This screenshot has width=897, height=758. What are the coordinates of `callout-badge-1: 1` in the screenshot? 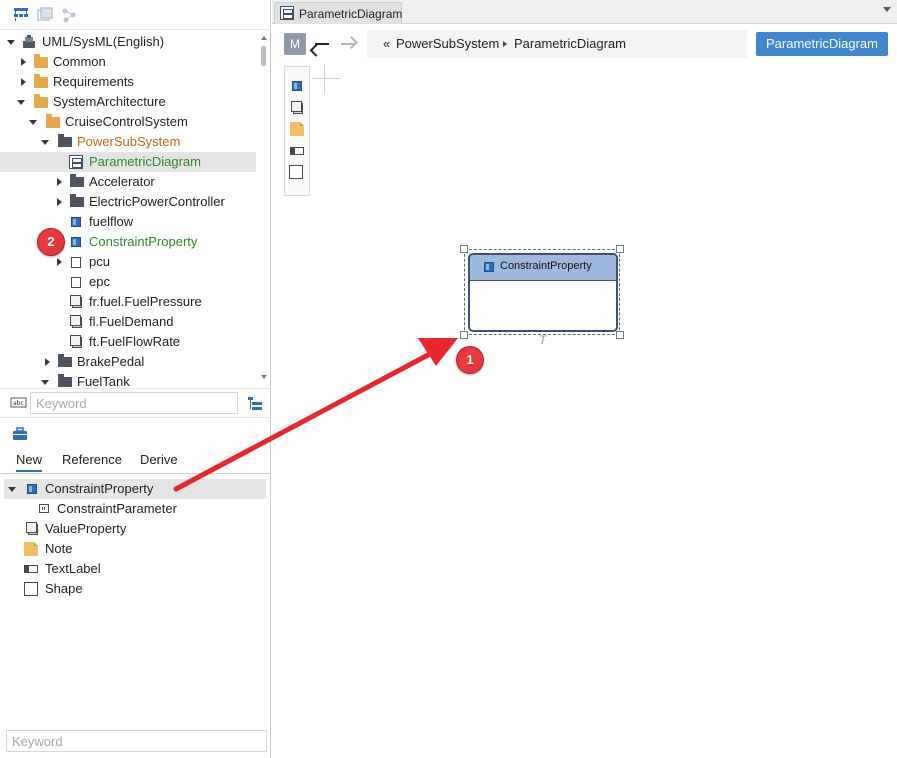 It's located at (470, 360).